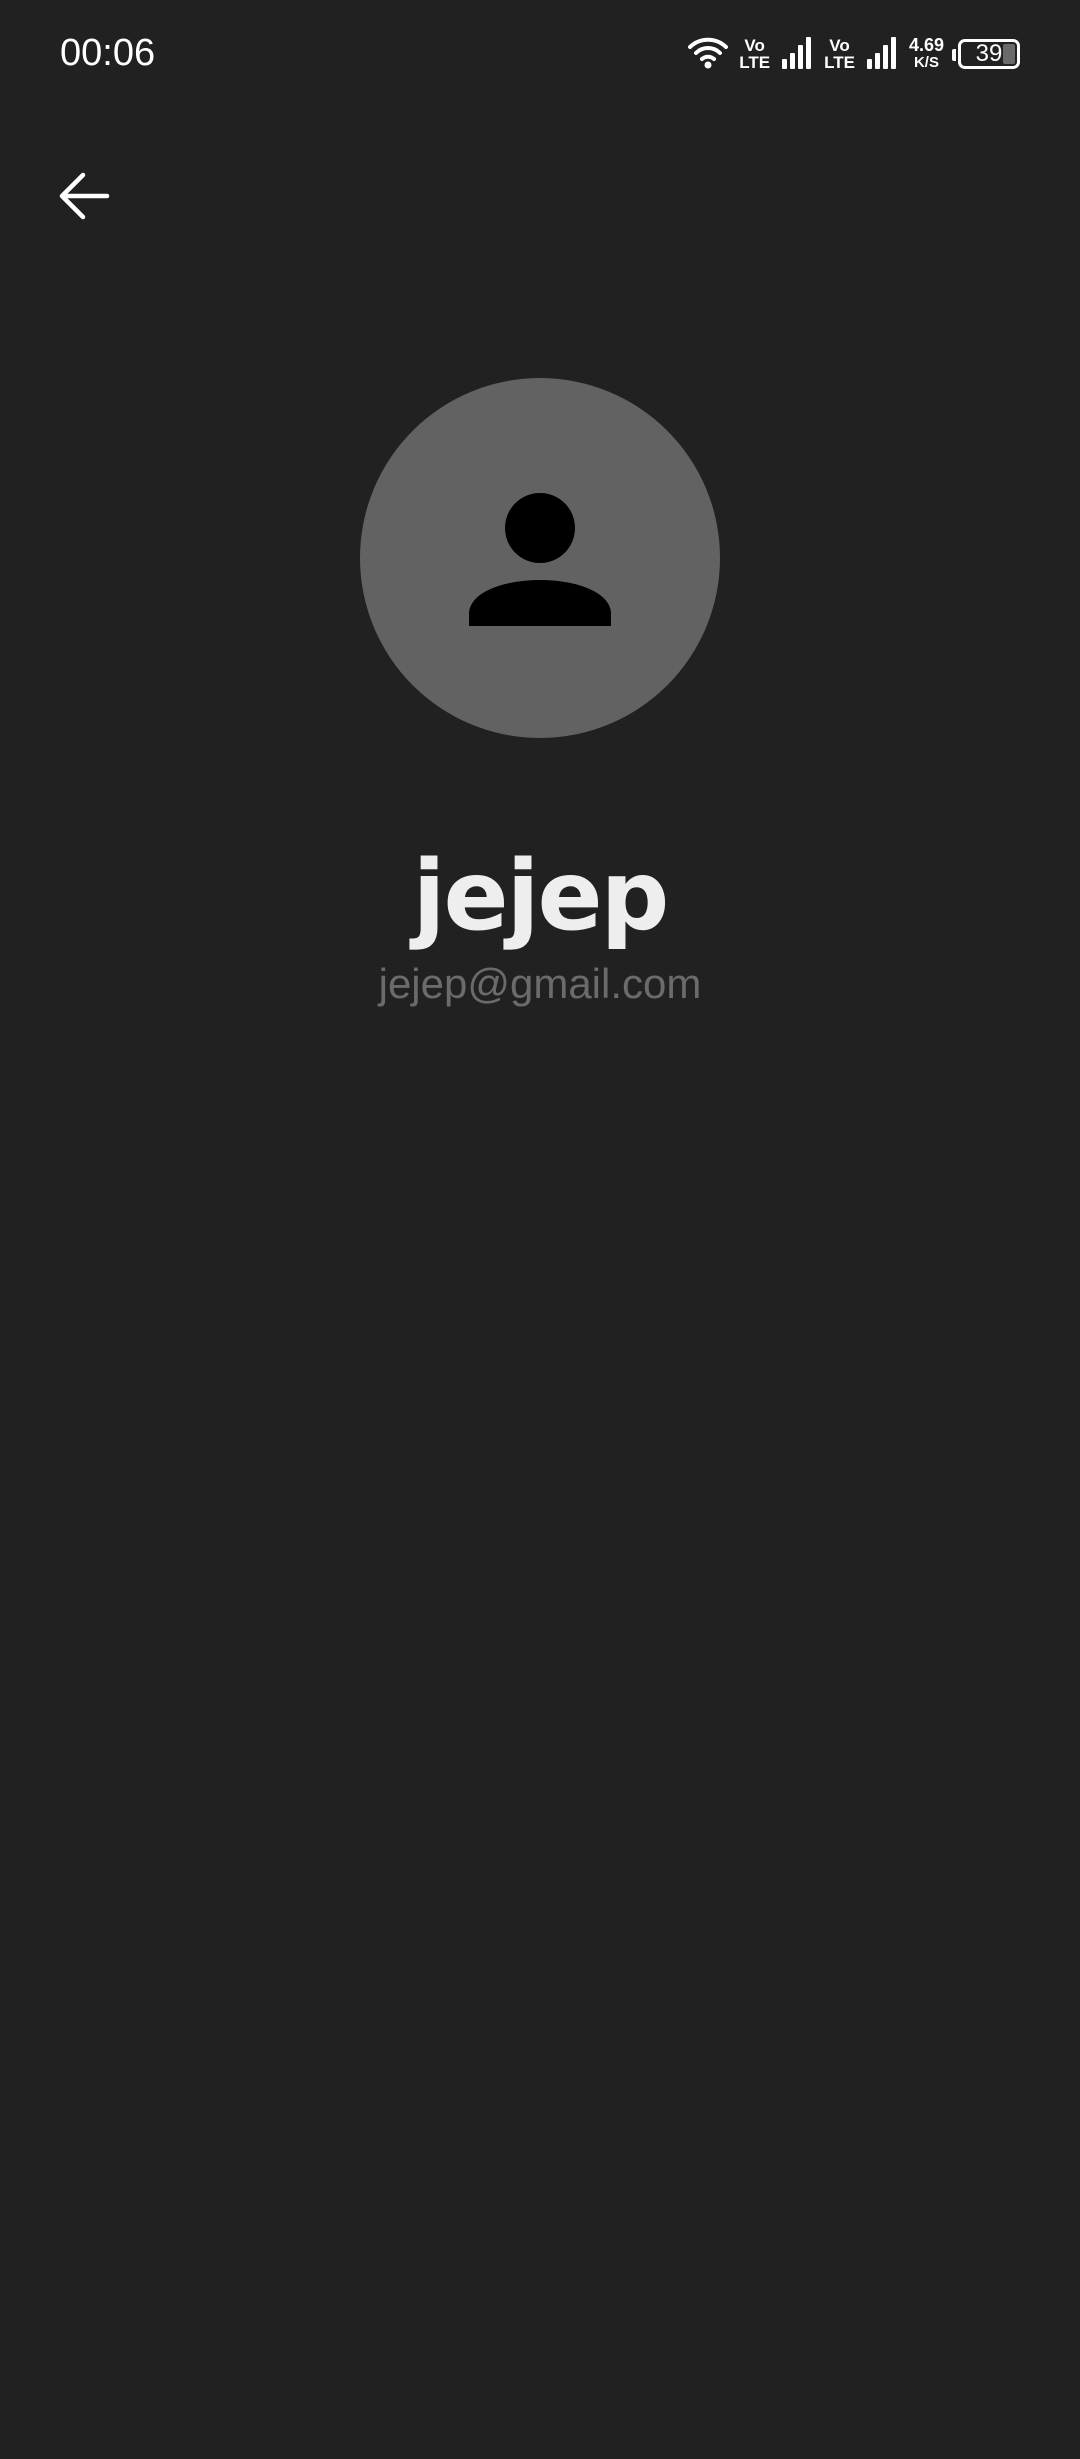 The height and width of the screenshot is (2459, 1080). What do you see at coordinates (540, 983) in the screenshot?
I see `profile-email: jejep@gmail.com` at bounding box center [540, 983].